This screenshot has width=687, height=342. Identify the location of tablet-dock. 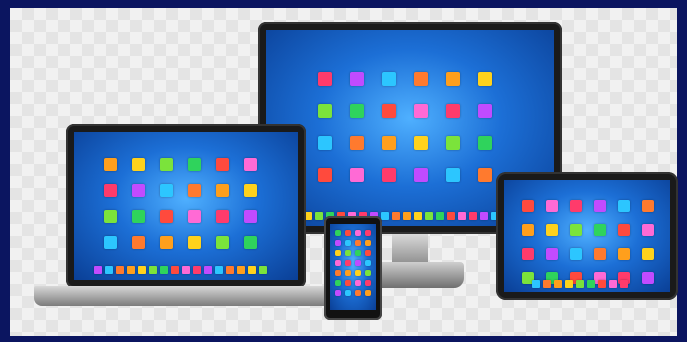
(580, 284).